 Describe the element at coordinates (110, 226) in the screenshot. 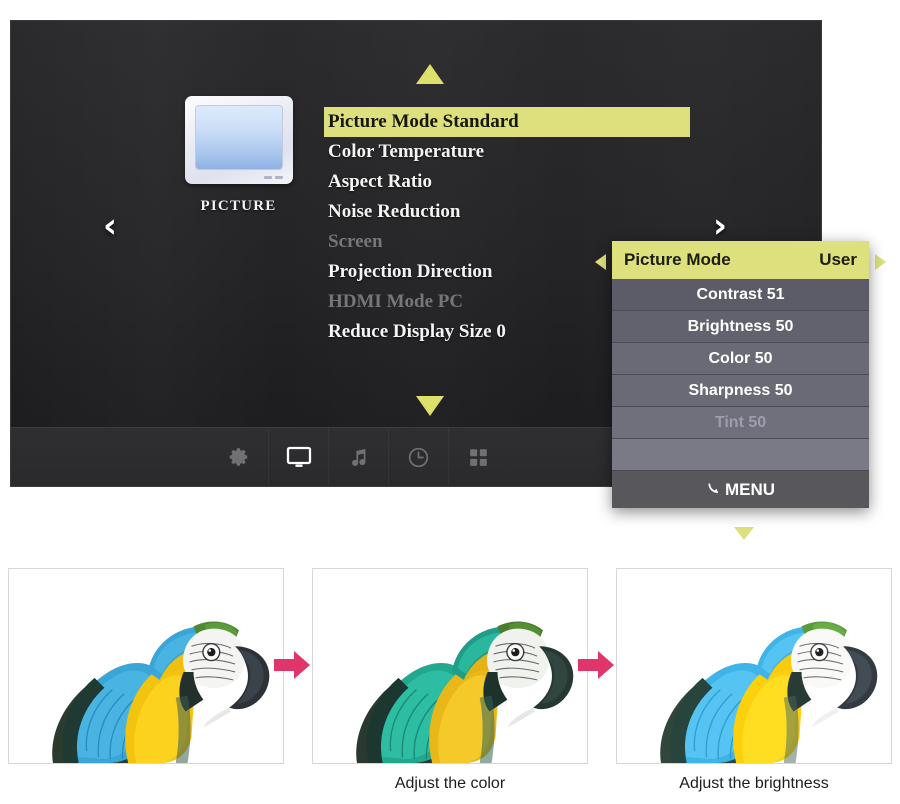

I see `prev-category-chevron-icon: ‹` at that location.